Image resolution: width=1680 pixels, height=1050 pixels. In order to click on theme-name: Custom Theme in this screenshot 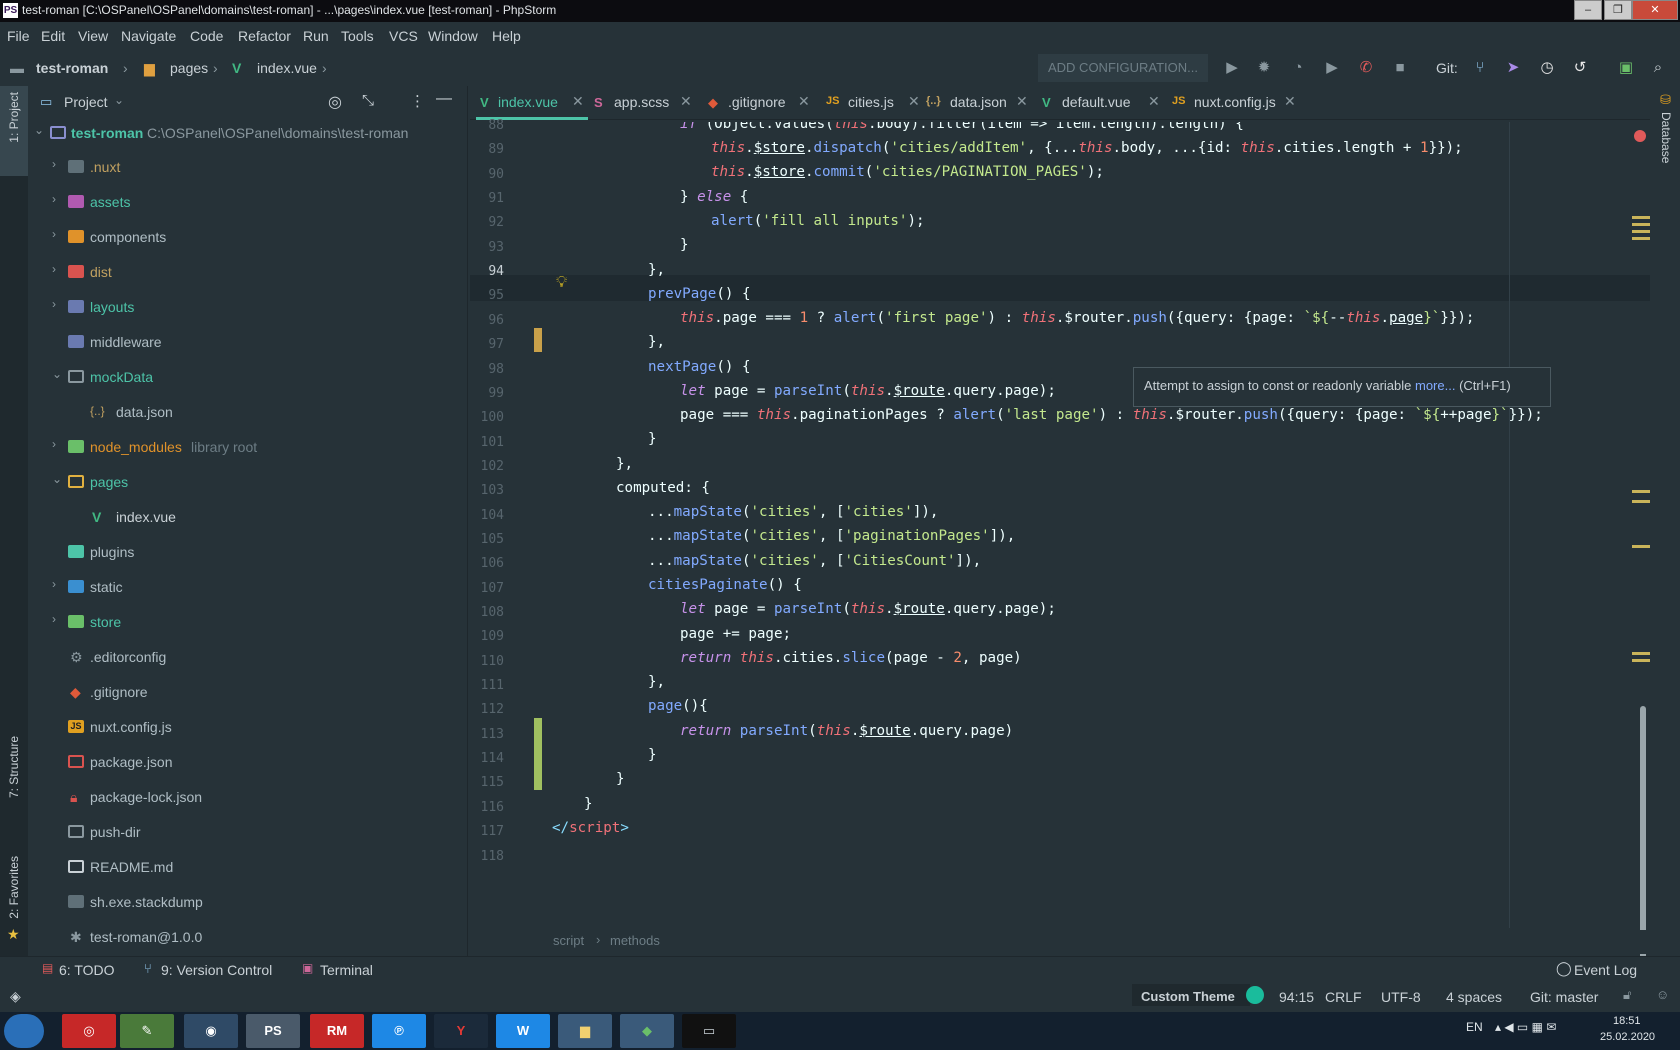, I will do `click(1188, 996)`.